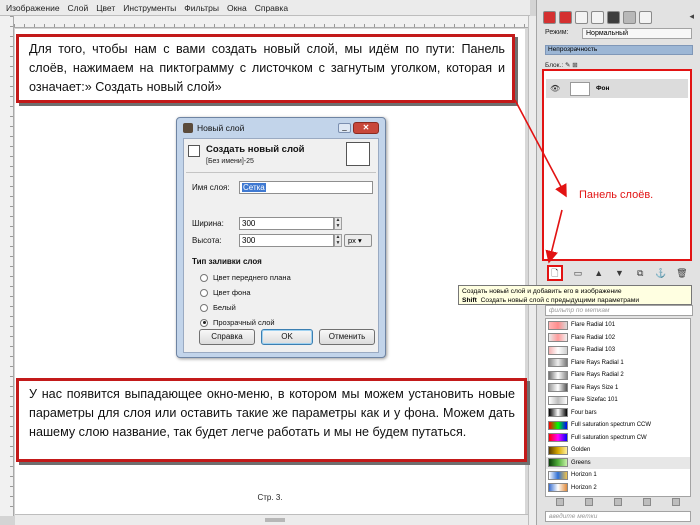  I want to click on dialog-window-title: Новый слой, so click(221, 128).